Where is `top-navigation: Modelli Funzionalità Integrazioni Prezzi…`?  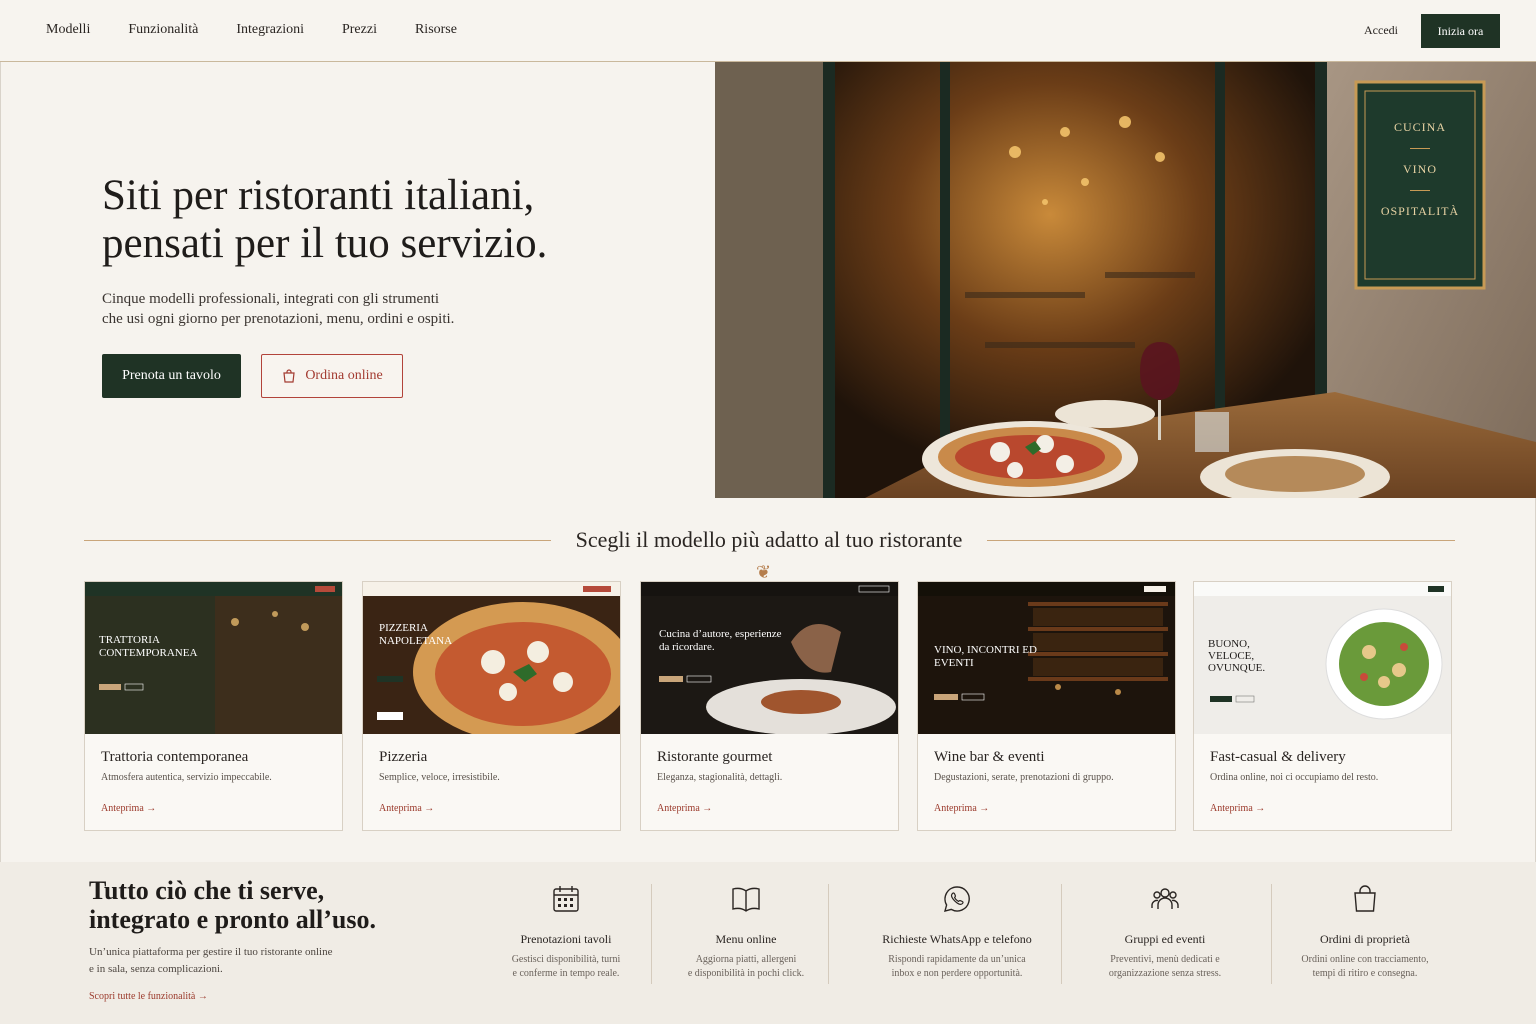 top-navigation: Modelli Funzionalità Integrazioni Prezzi… is located at coordinates (768, 31).